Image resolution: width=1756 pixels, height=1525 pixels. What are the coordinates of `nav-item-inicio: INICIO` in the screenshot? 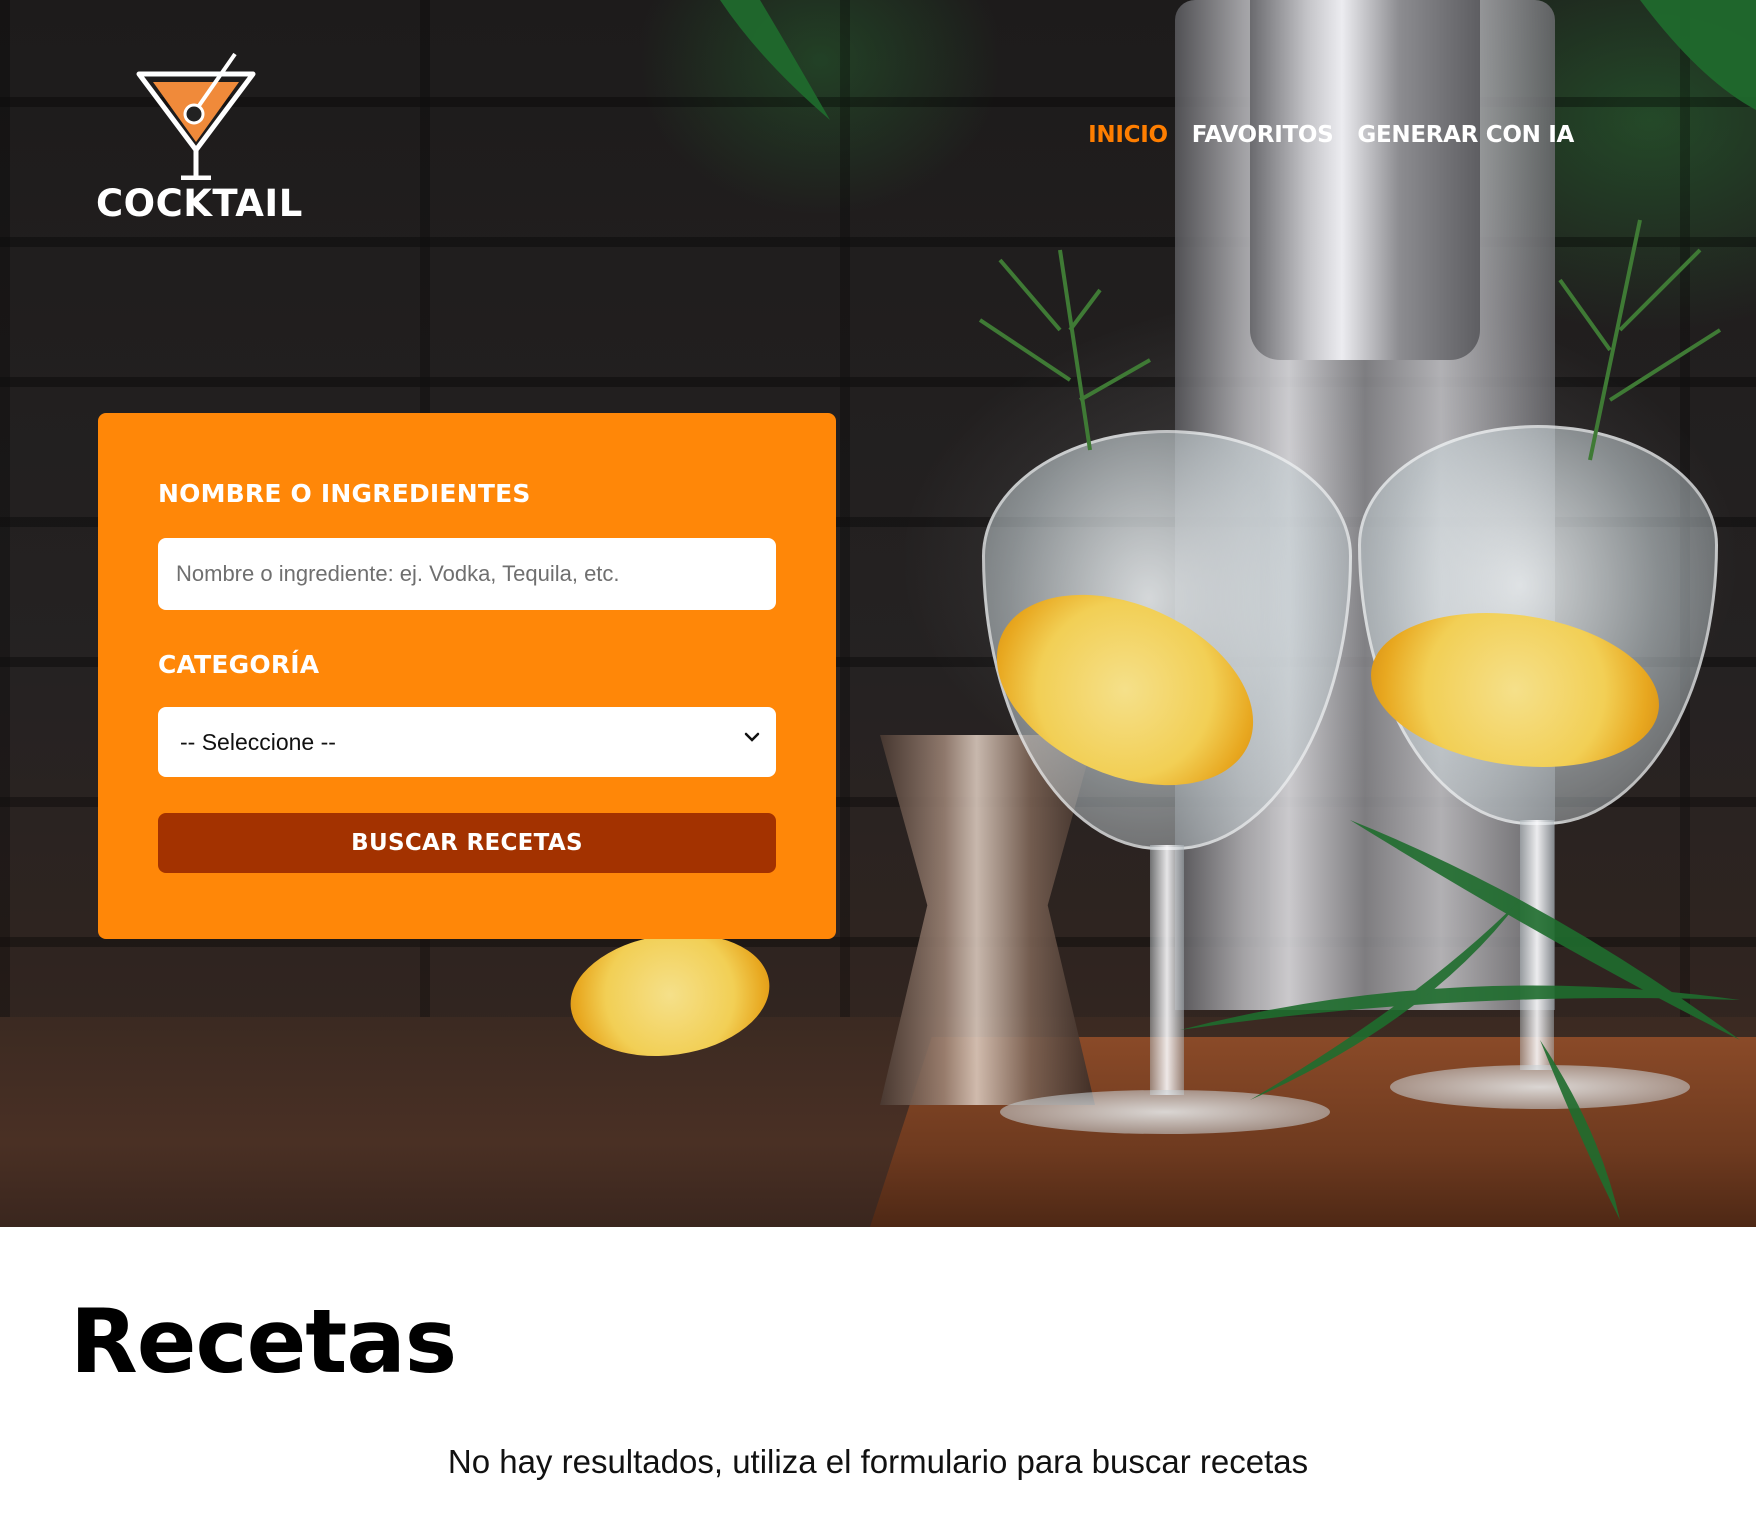 It's located at (1128, 135).